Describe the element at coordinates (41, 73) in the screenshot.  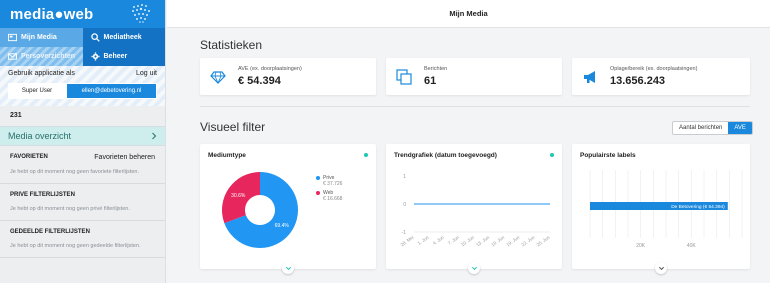
I see `use-as-label: Gebruik applicatie als` at that location.